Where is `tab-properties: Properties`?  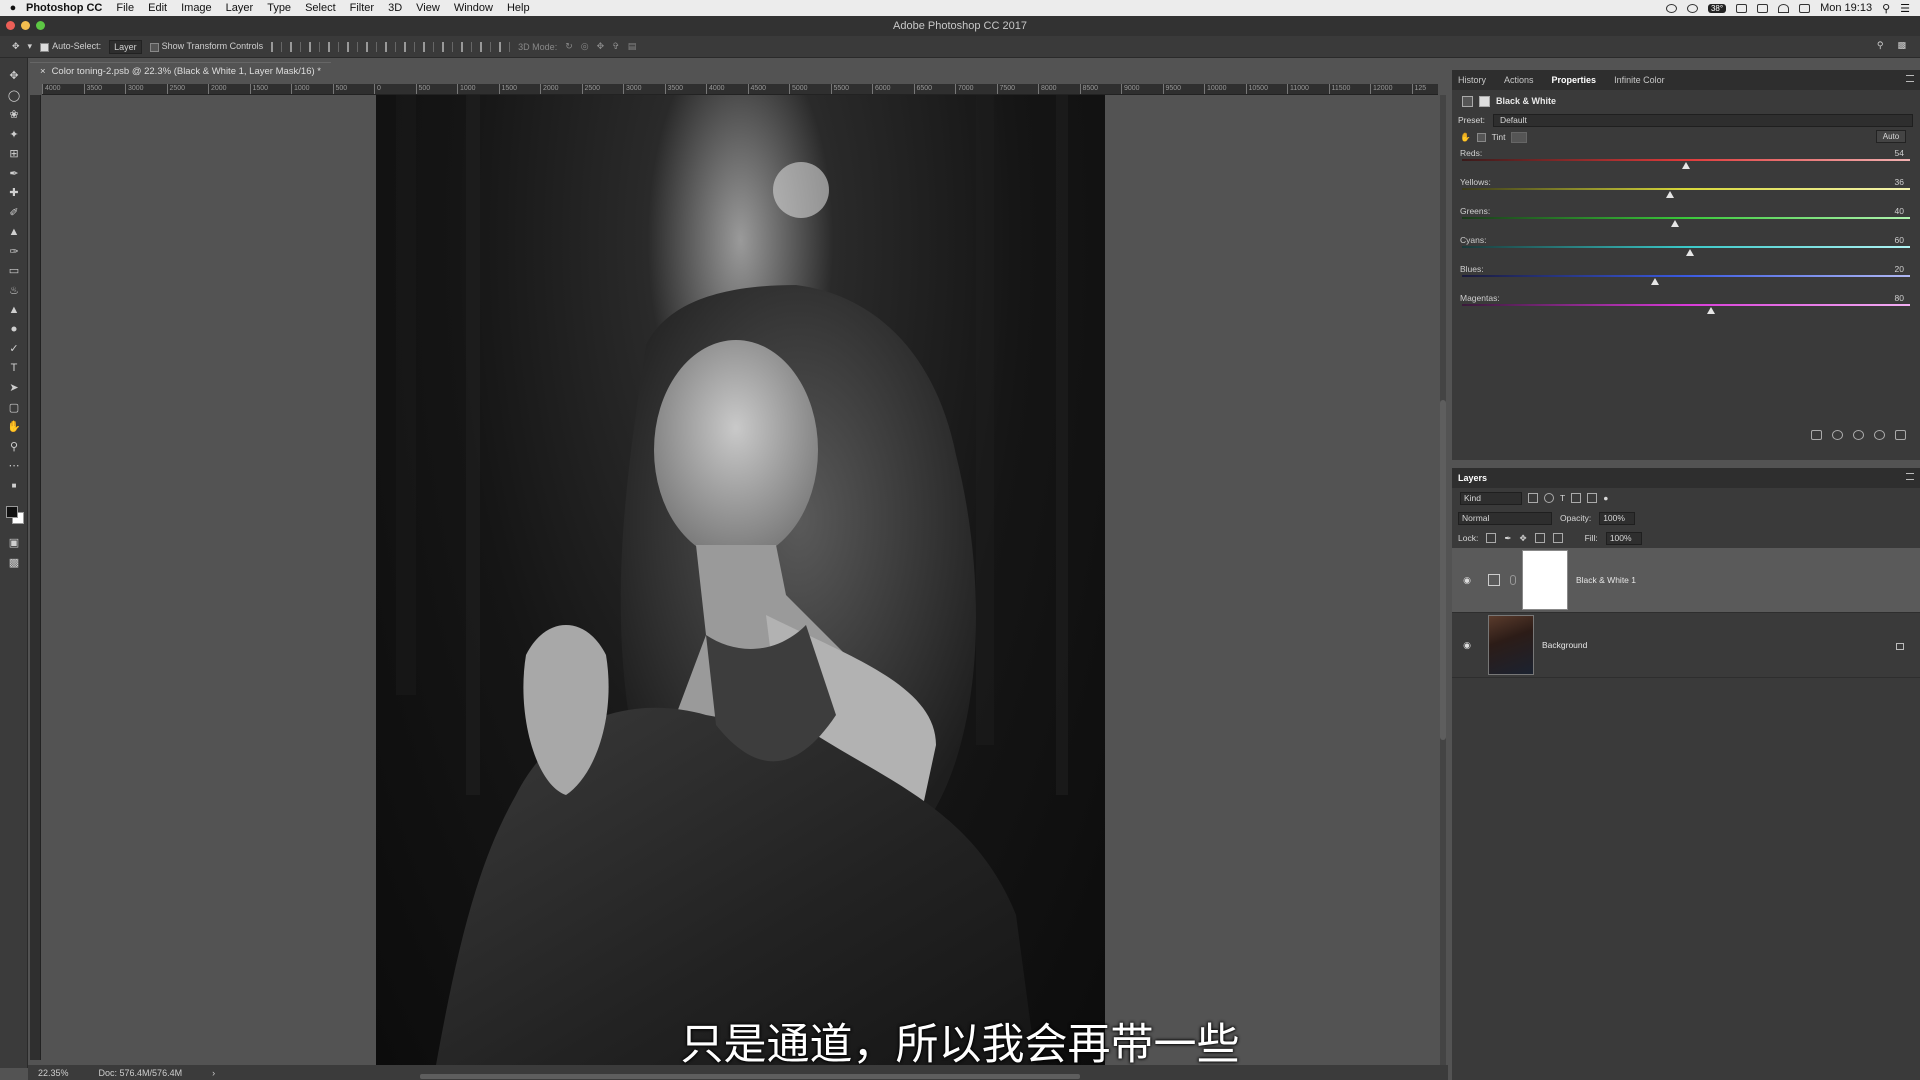
tab-properties: Properties is located at coordinates (1574, 80).